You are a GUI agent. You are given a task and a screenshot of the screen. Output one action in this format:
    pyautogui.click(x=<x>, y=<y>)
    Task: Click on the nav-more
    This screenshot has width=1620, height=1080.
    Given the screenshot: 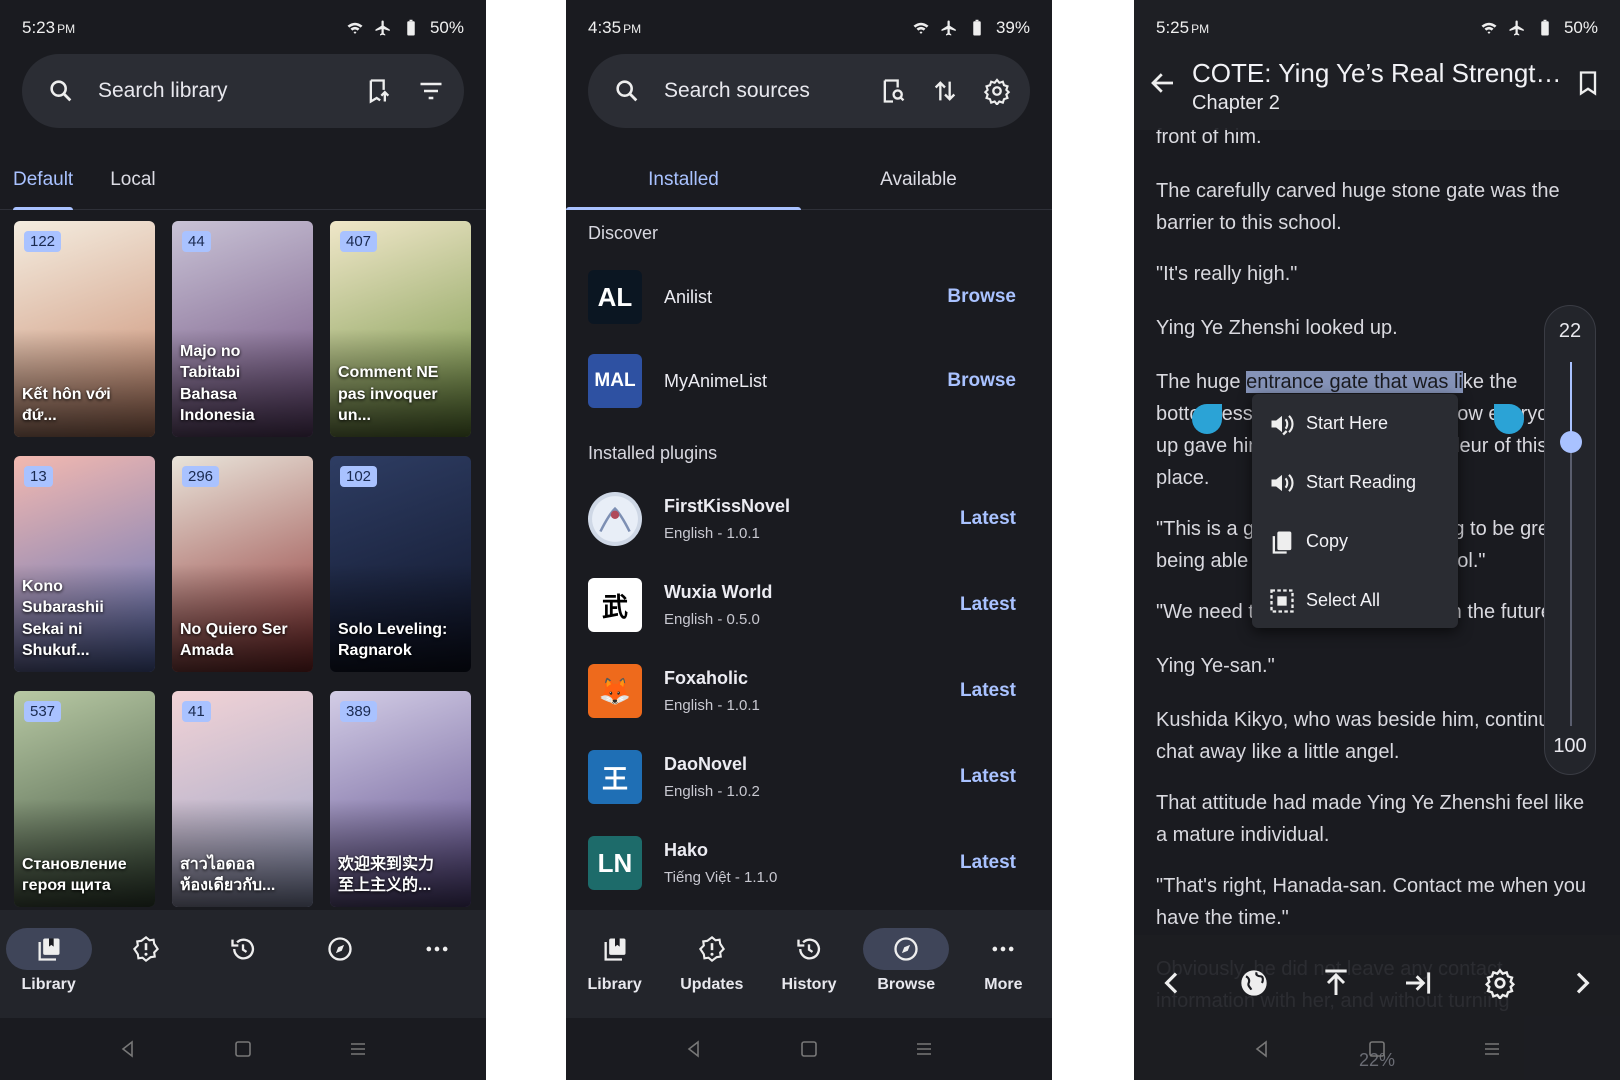 What is the action you would take?
    pyautogui.click(x=437, y=964)
    